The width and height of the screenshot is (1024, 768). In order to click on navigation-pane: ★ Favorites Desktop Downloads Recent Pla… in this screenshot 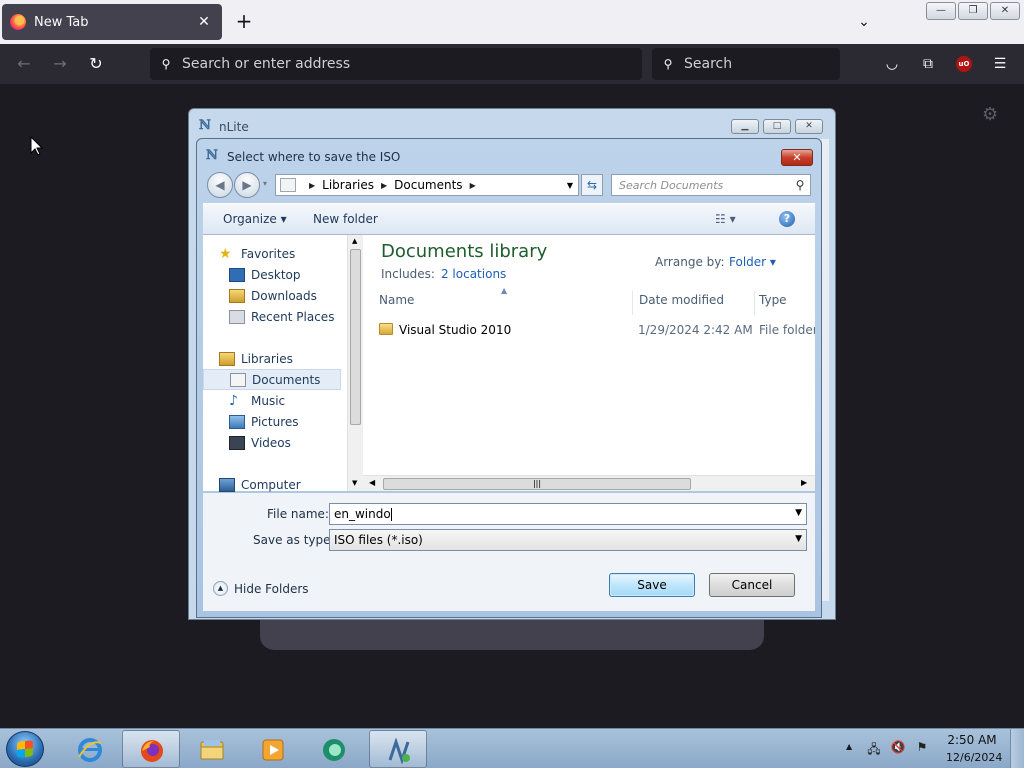, I will do `click(283, 363)`.